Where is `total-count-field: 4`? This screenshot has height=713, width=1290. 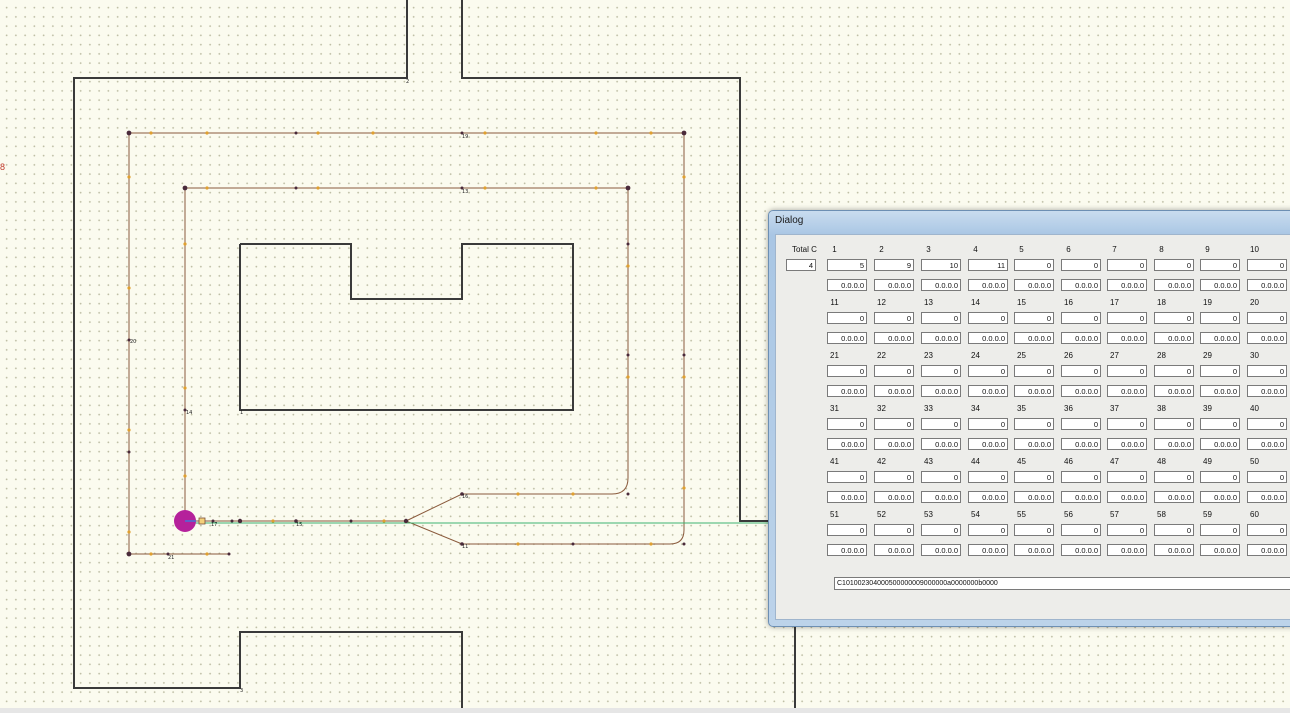
total-count-field: 4 is located at coordinates (801, 265).